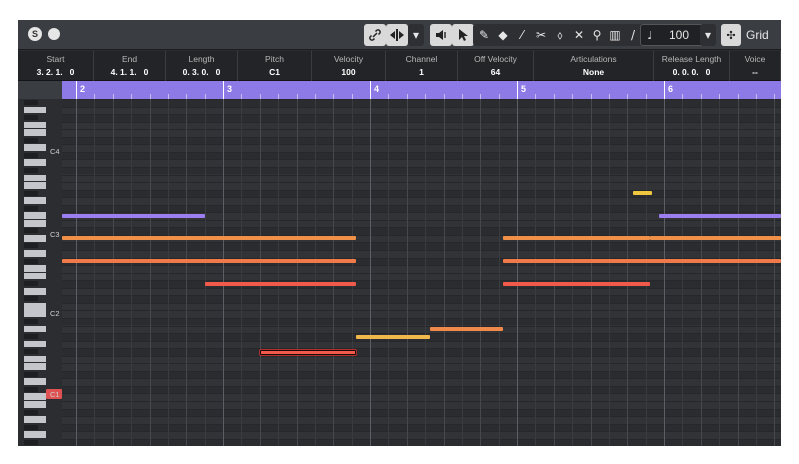 Image resolution: width=799 pixels, height=464 pixels. Describe the element at coordinates (755, 66) in the screenshot. I see `info-field-voice: Voice --` at that location.